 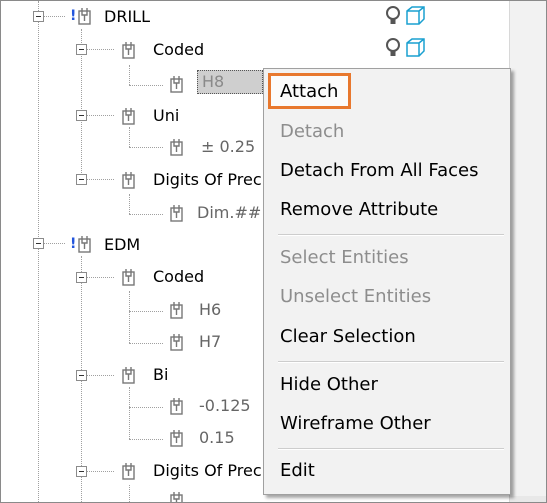 What do you see at coordinates (344, 258) in the screenshot?
I see `menu-item-select-entities: Select Entities` at bounding box center [344, 258].